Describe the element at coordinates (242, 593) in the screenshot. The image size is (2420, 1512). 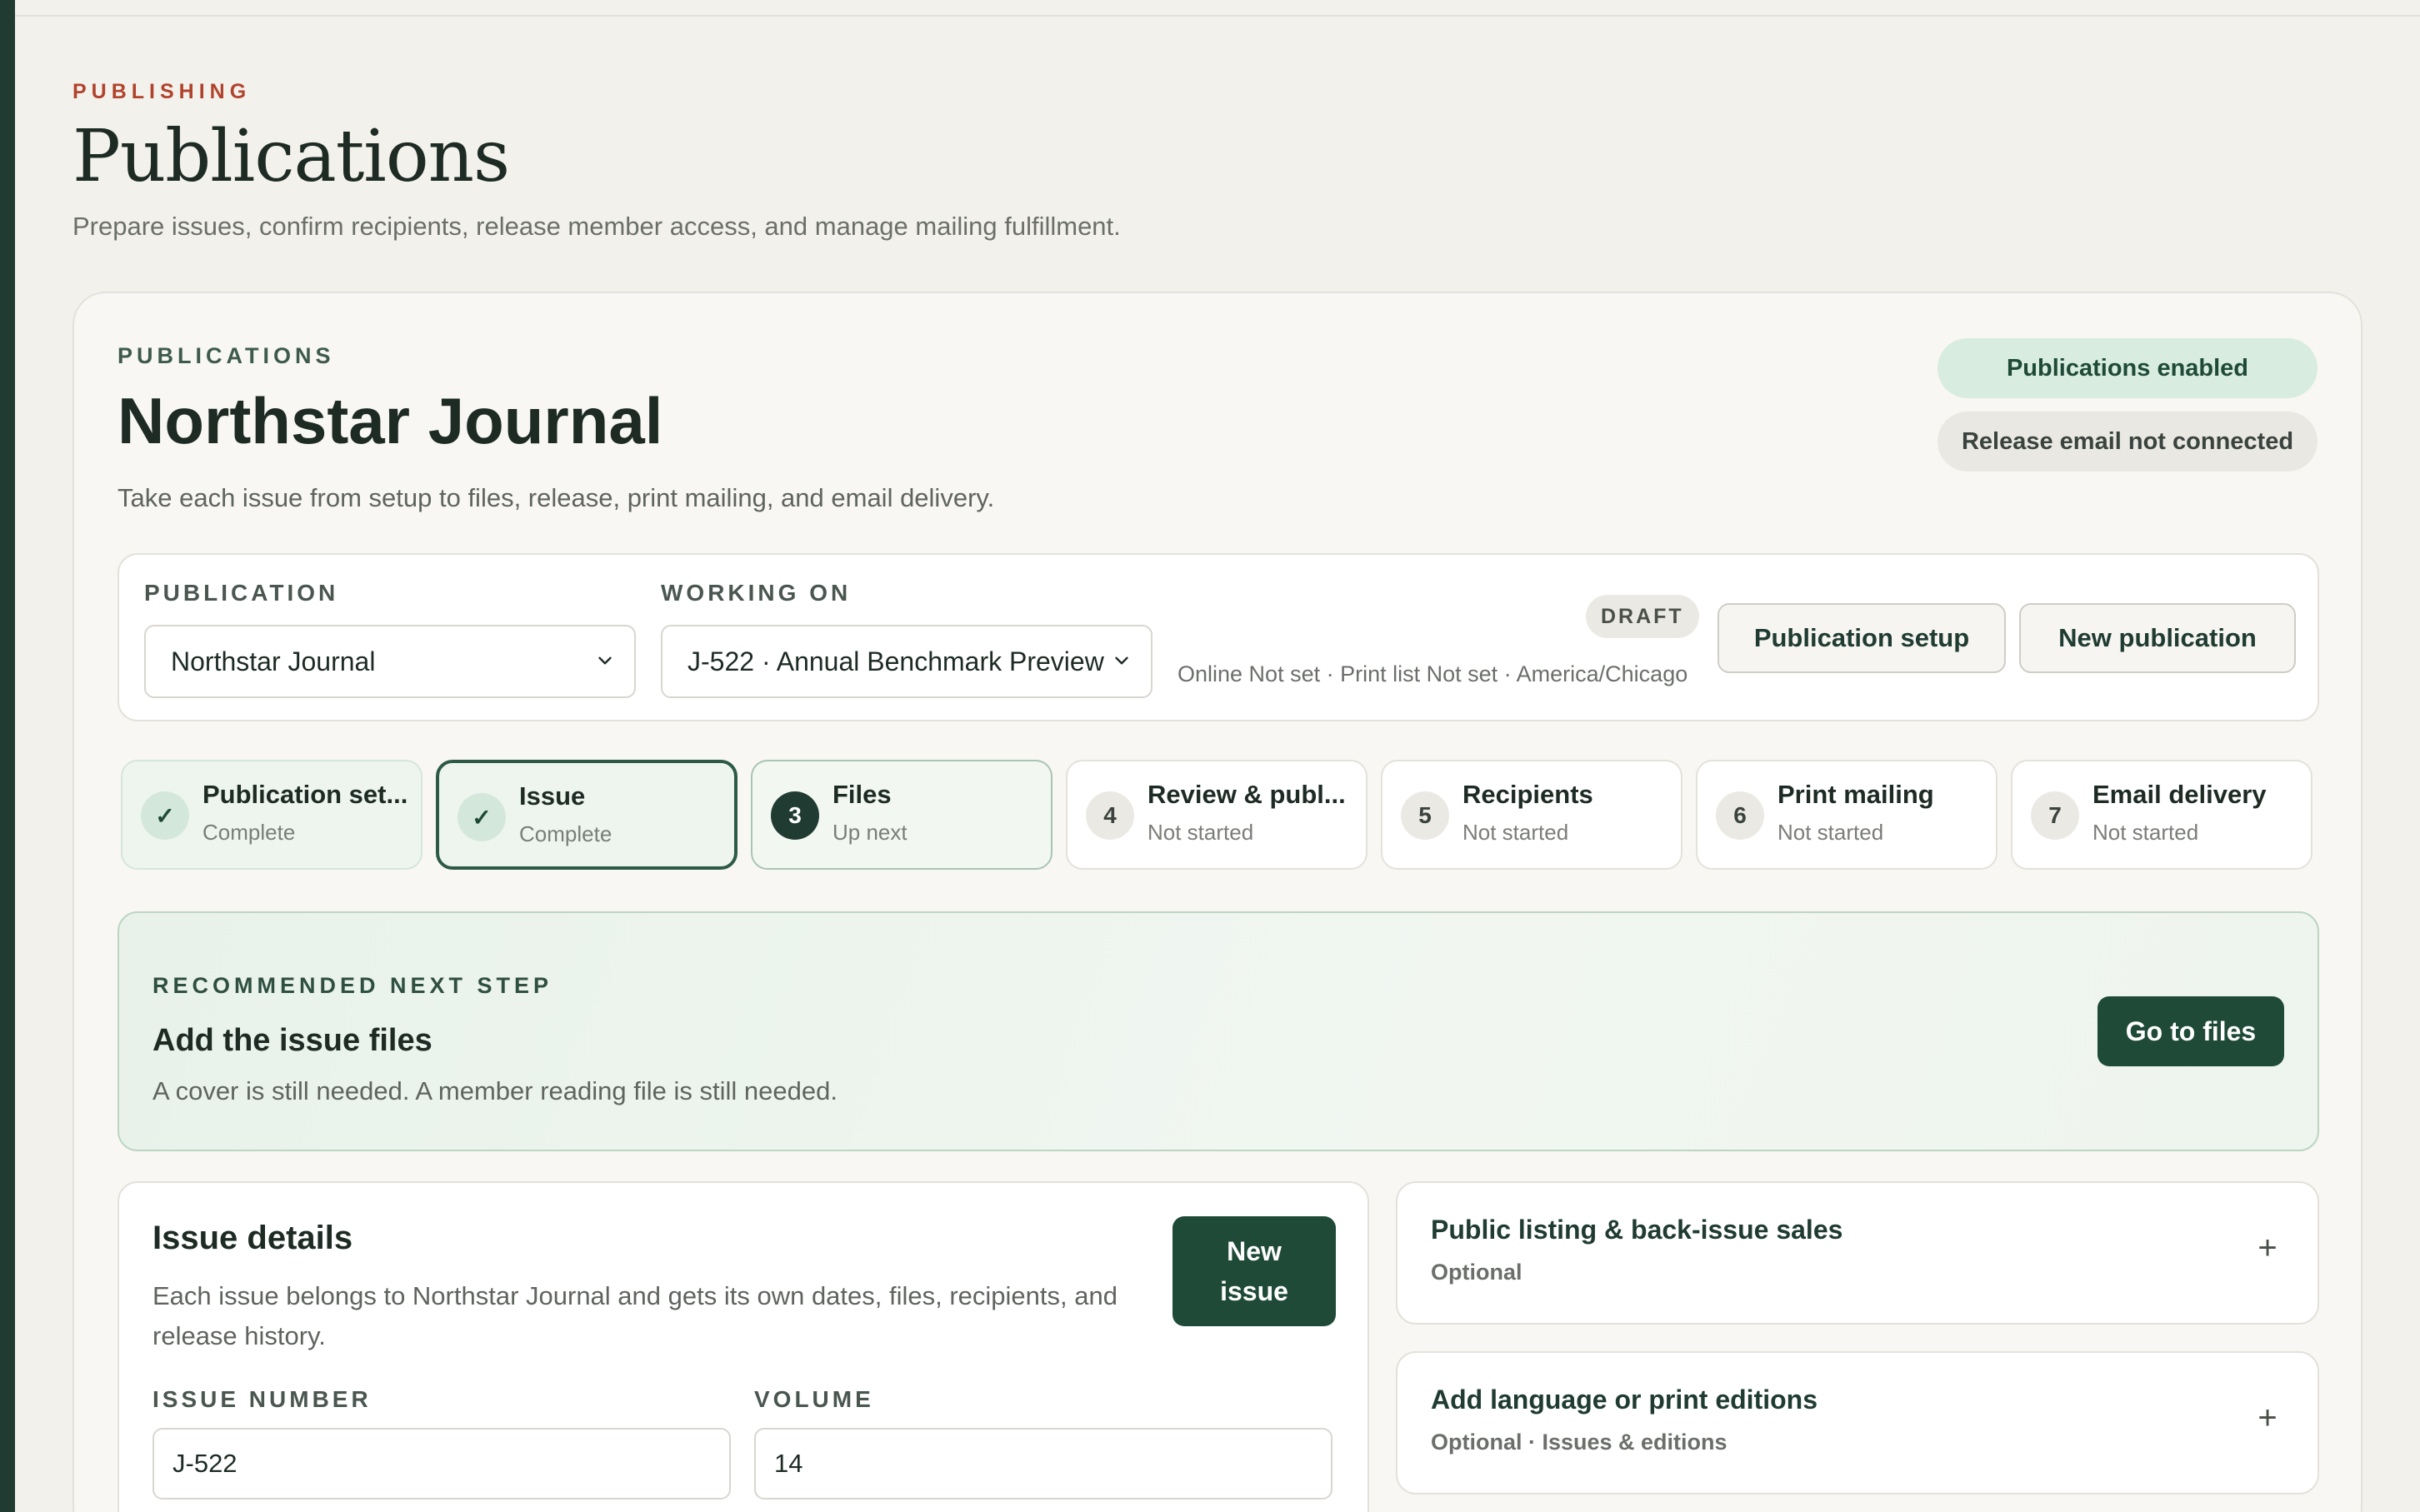
I see `publication-label: PUBLICATION` at that location.